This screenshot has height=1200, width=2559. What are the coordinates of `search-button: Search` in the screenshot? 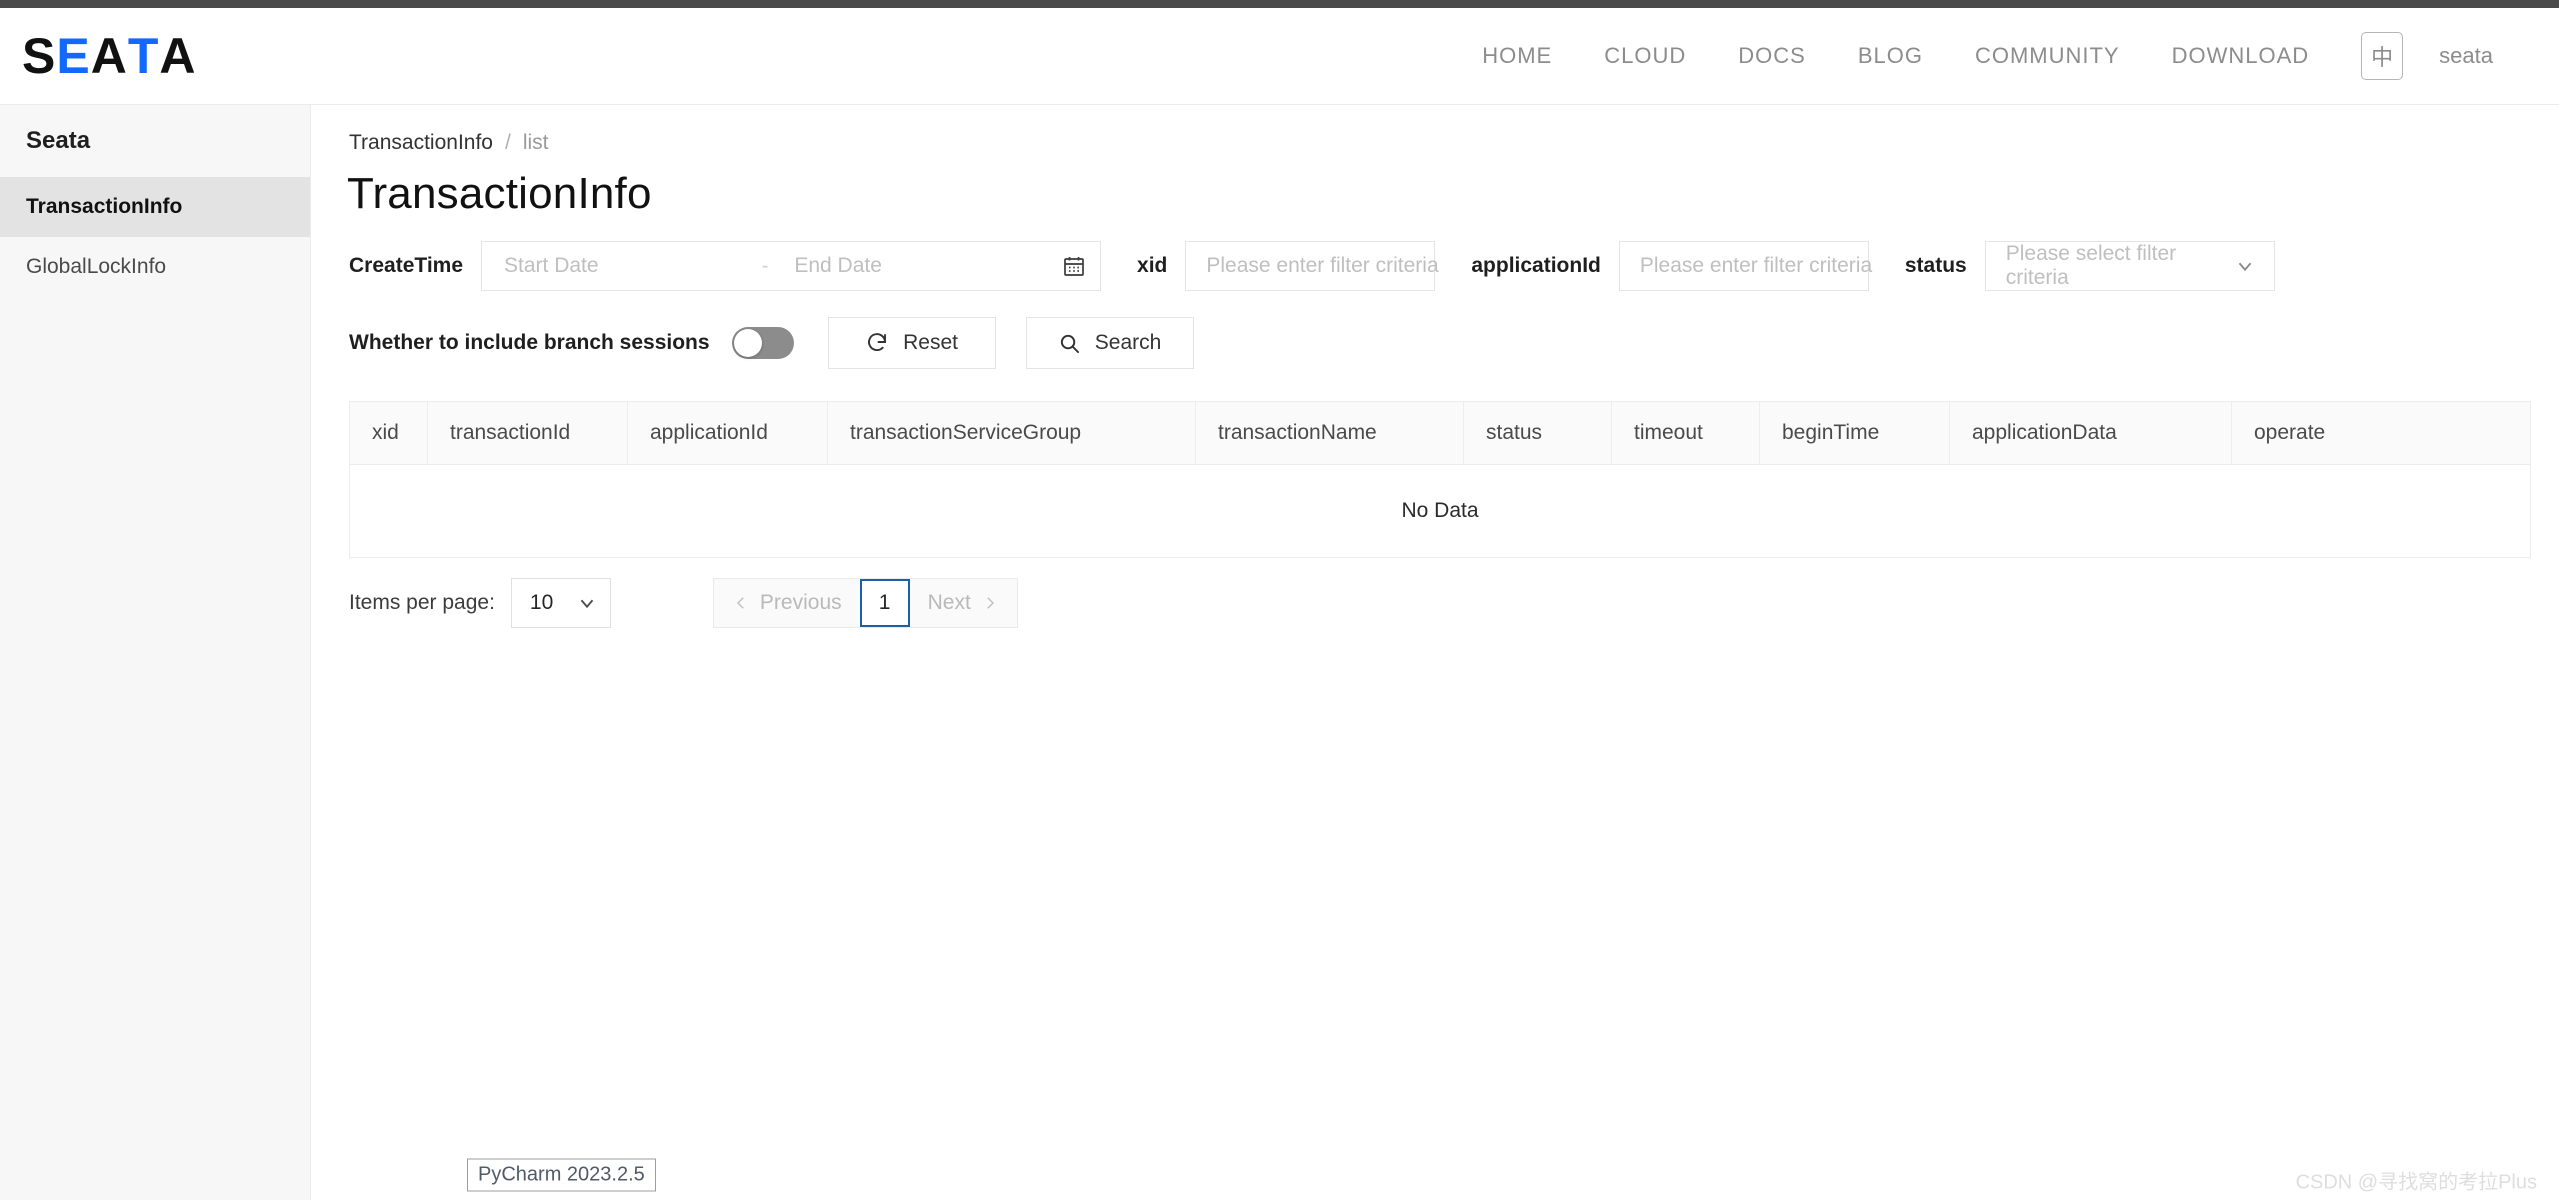 It's located at (1109, 343).